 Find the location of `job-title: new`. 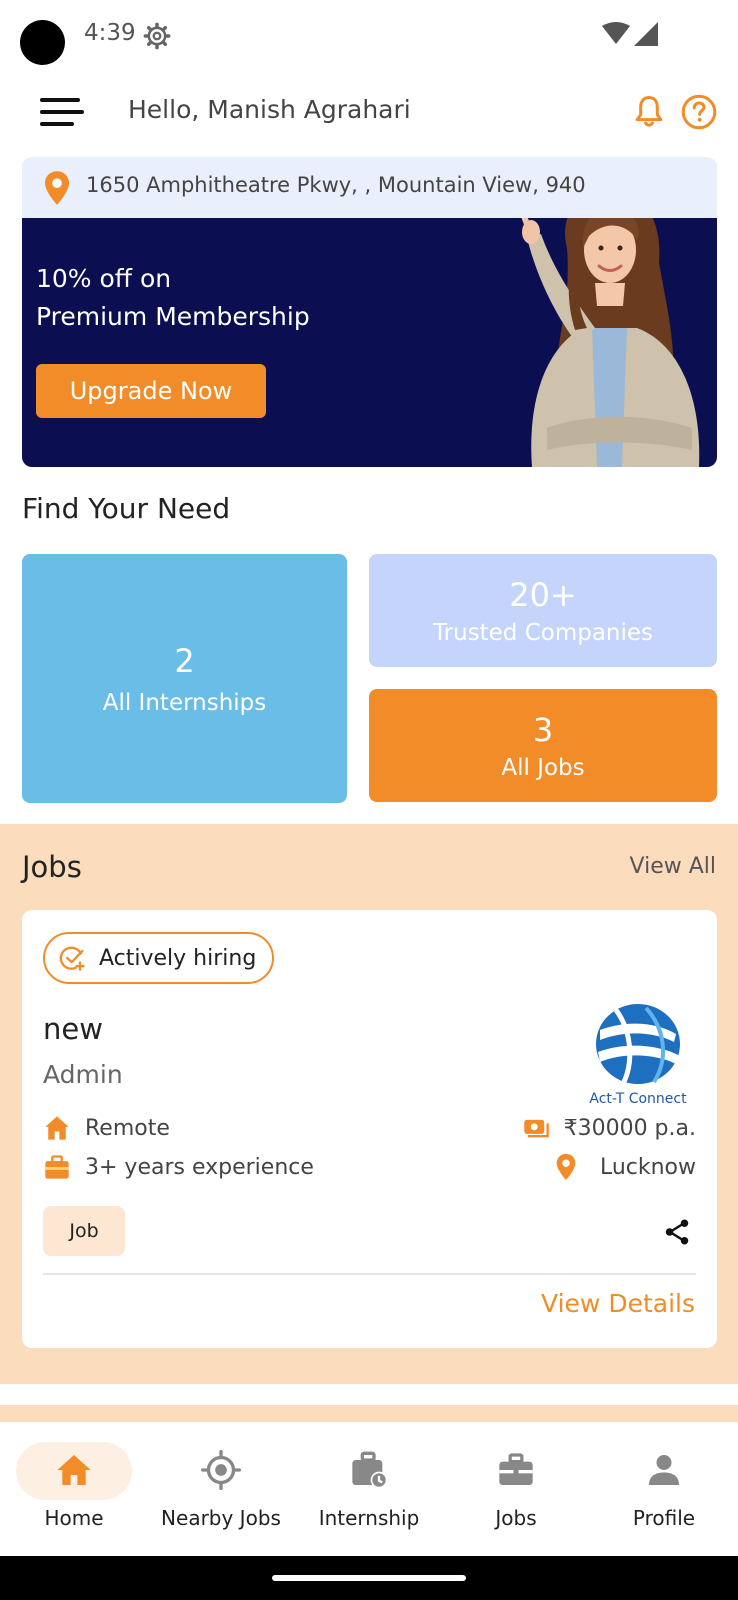

job-title: new is located at coordinates (73, 1029).